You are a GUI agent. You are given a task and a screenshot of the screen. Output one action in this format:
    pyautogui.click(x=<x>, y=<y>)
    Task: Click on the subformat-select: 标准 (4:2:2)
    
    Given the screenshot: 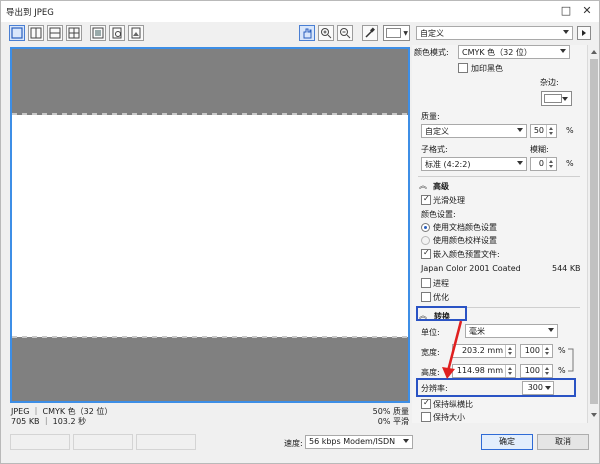 What is the action you would take?
    pyautogui.click(x=474, y=164)
    